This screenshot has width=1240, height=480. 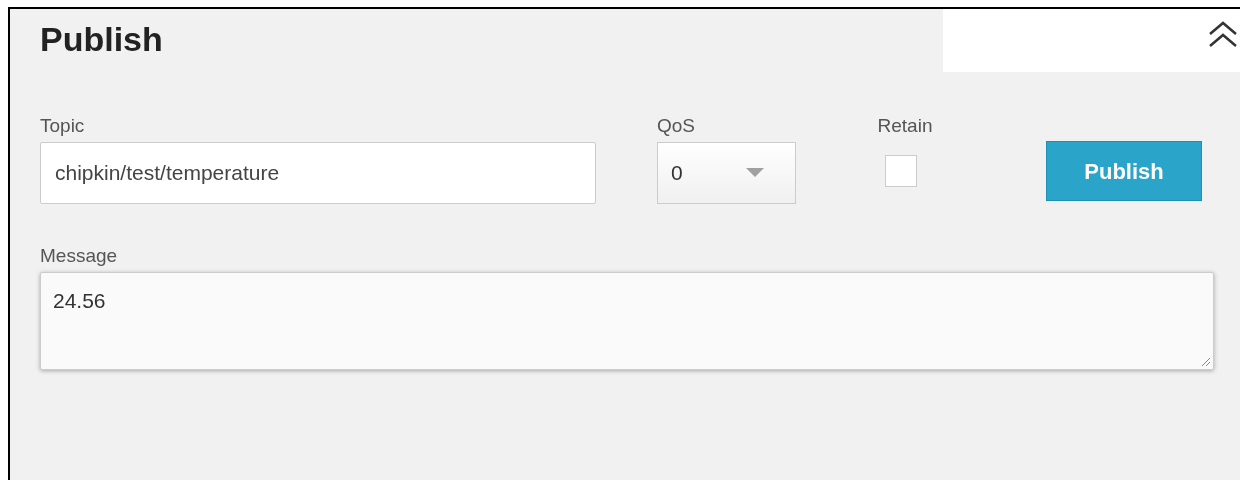 I want to click on field-label: Retain, so click(x=905, y=126).